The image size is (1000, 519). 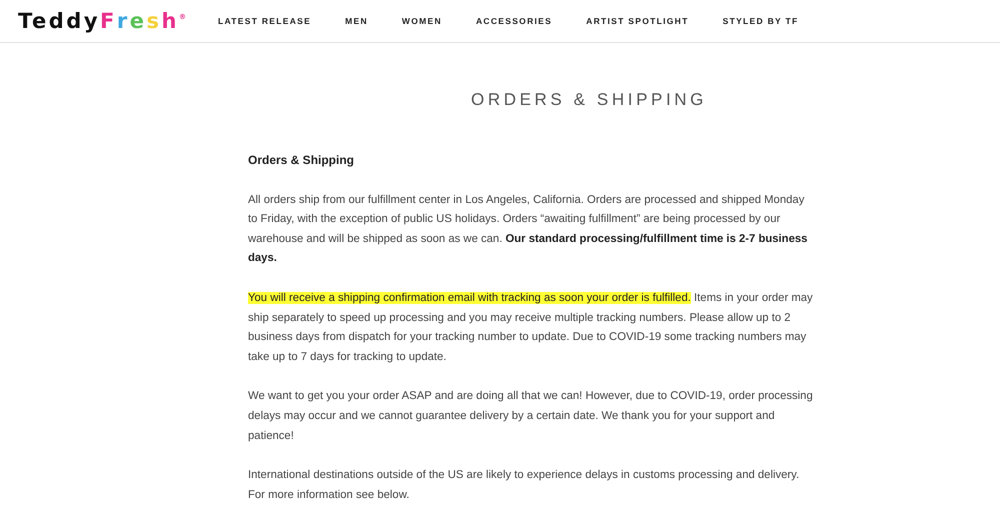 What do you see at coordinates (302, 160) in the screenshot?
I see `section-heading: Orders & Shipping` at bounding box center [302, 160].